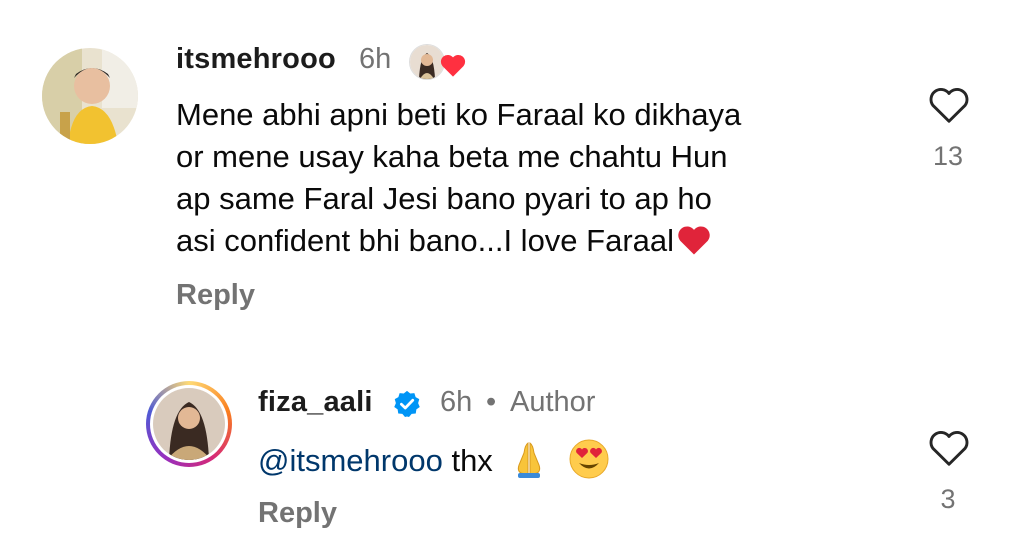 The image size is (1024, 539). What do you see at coordinates (694, 240) in the screenshot?
I see `red-heart-emoji` at bounding box center [694, 240].